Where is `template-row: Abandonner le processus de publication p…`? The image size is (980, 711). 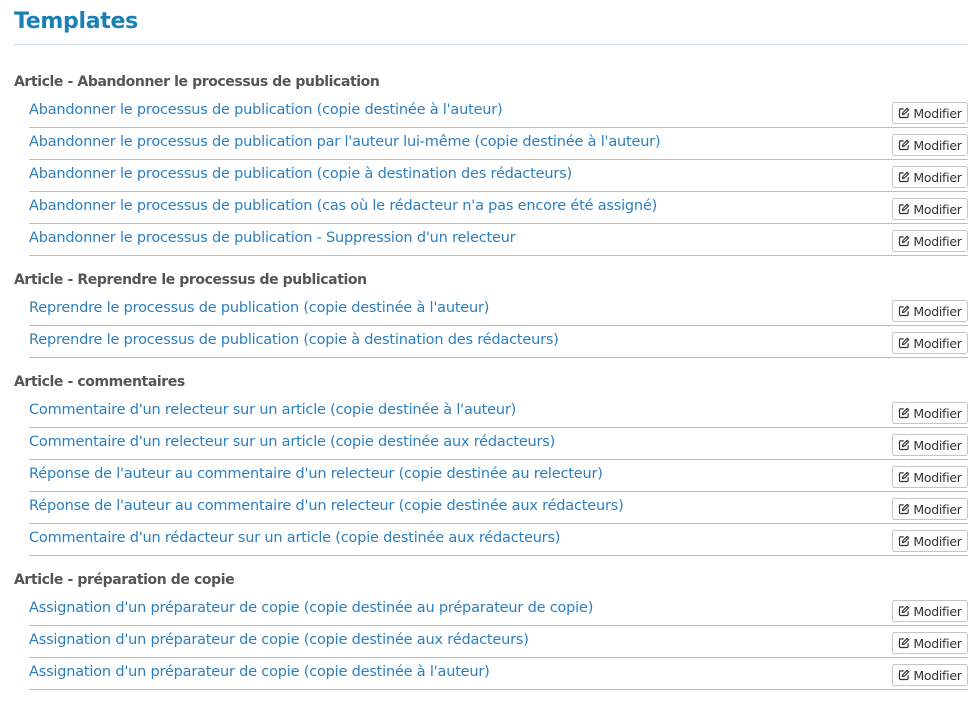
template-row: Abandonner le processus de publication p… is located at coordinates (498, 144).